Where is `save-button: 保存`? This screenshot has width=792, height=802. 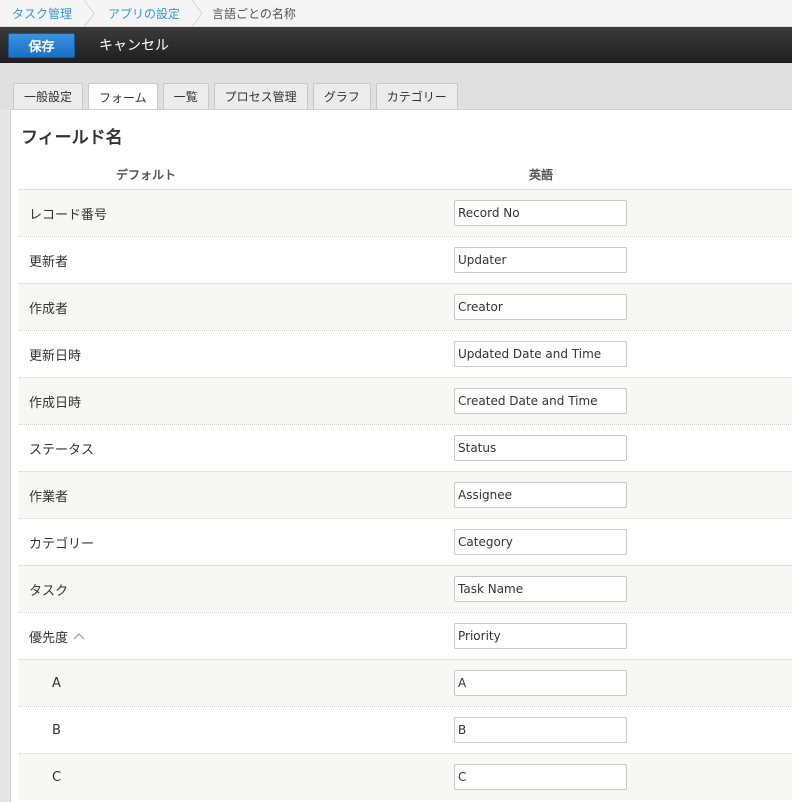 save-button: 保存 is located at coordinates (41, 45).